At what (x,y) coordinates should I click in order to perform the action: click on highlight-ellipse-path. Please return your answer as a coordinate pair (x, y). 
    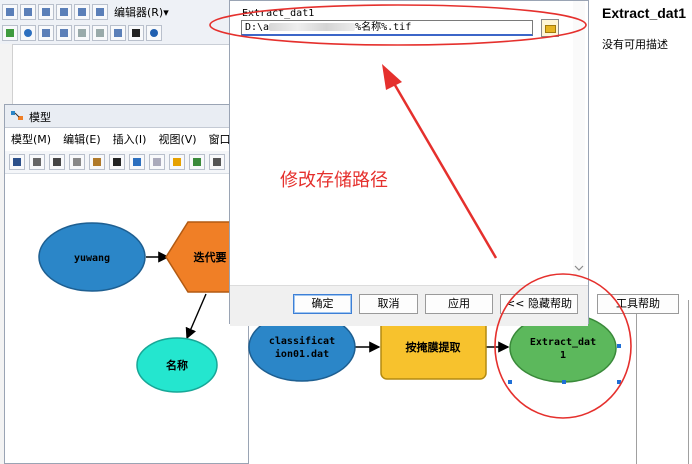
    Looking at the image, I should click on (398, 25).